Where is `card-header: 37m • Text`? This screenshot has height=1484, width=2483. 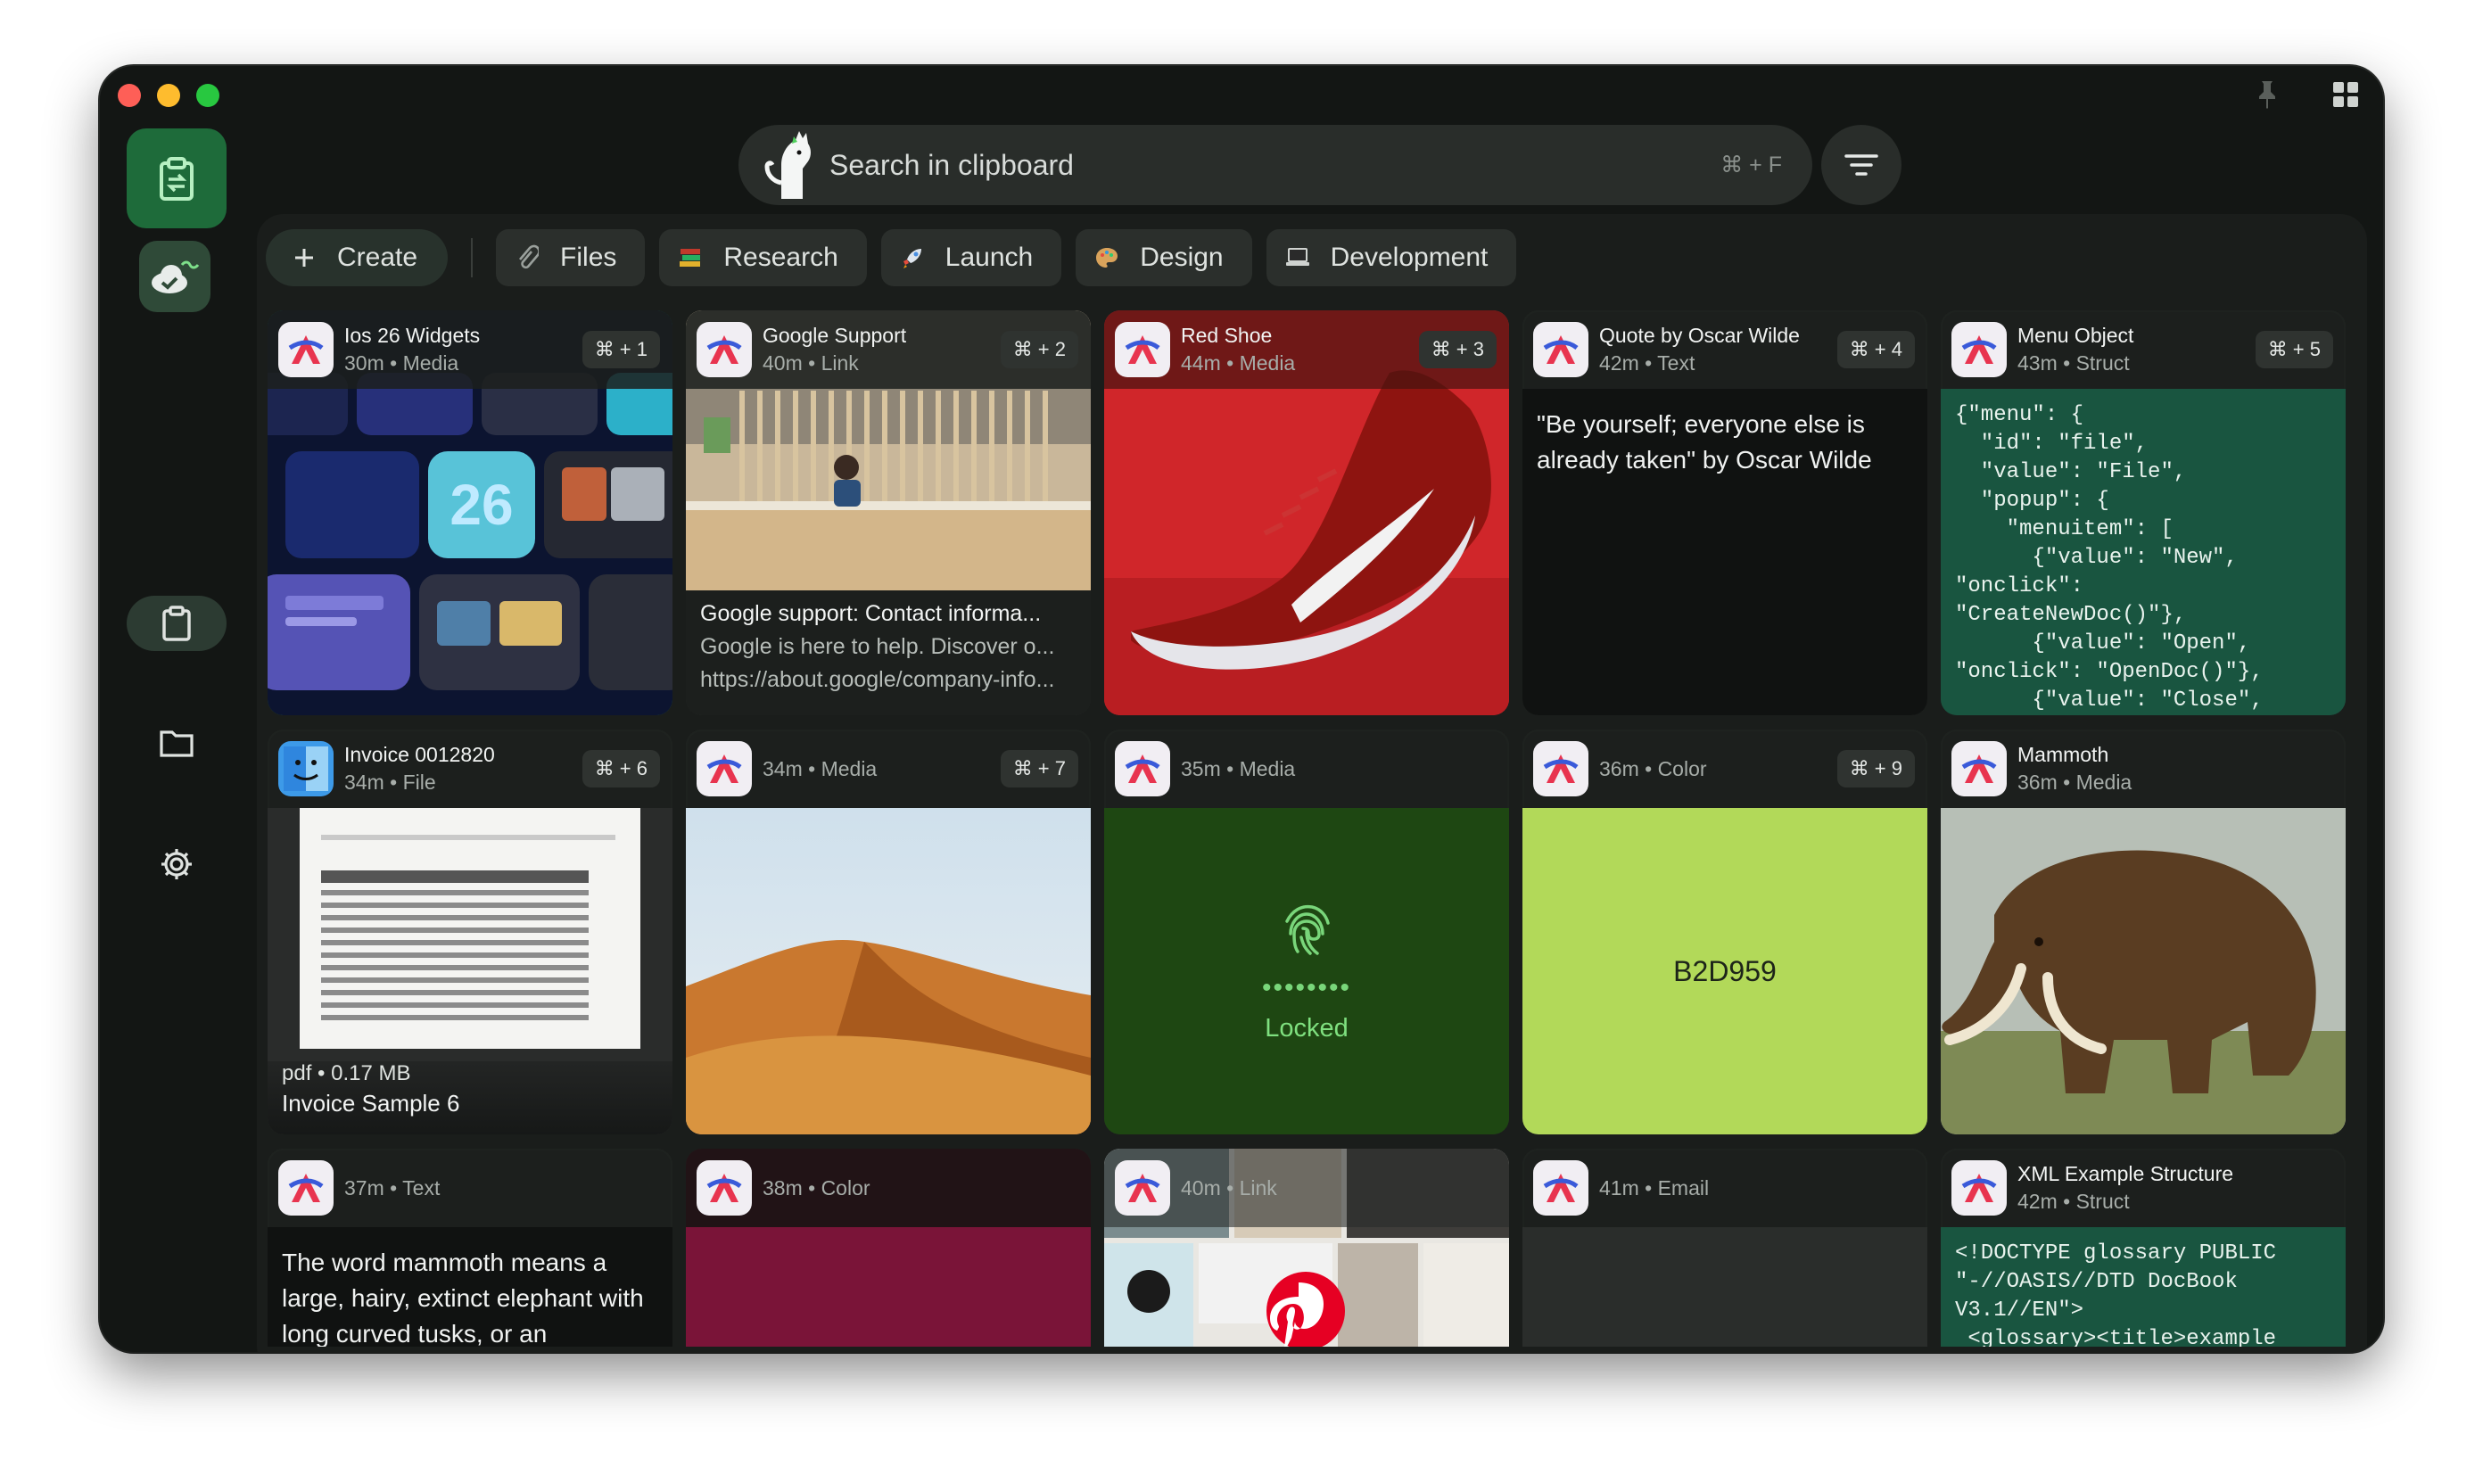
card-header: 37m • Text is located at coordinates (470, 1188).